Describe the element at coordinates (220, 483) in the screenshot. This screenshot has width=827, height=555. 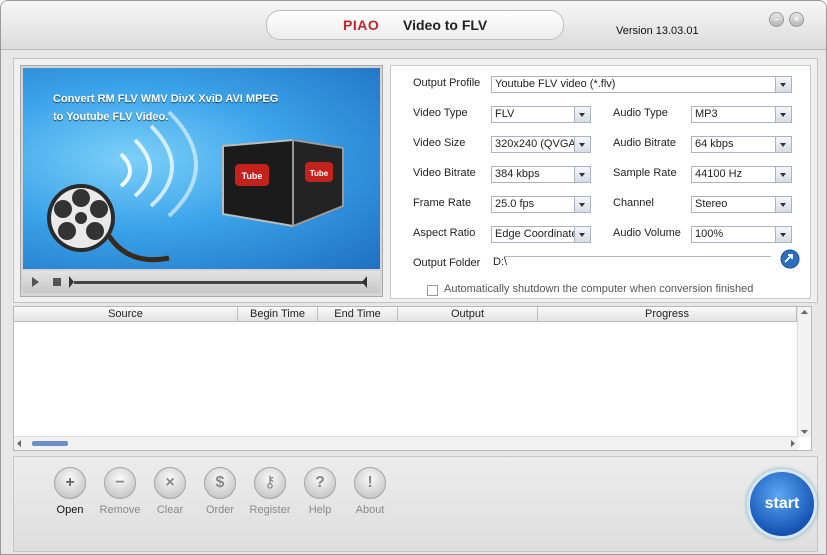
I see `dollar-icon: $` at that location.